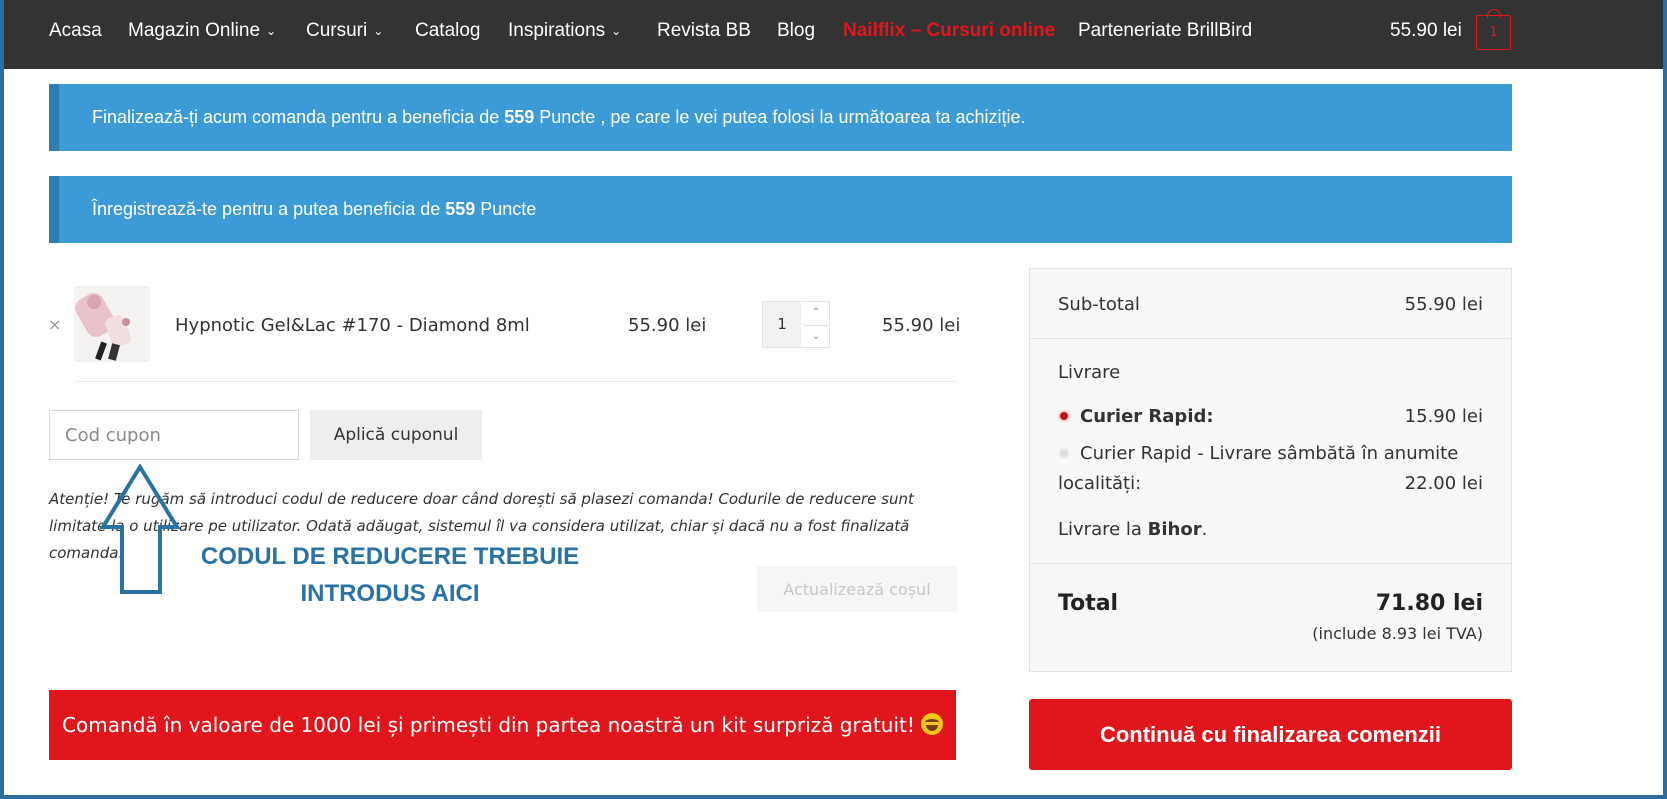 This screenshot has height=799, width=1667. I want to click on nav-item-blog: Blog, so click(796, 31).